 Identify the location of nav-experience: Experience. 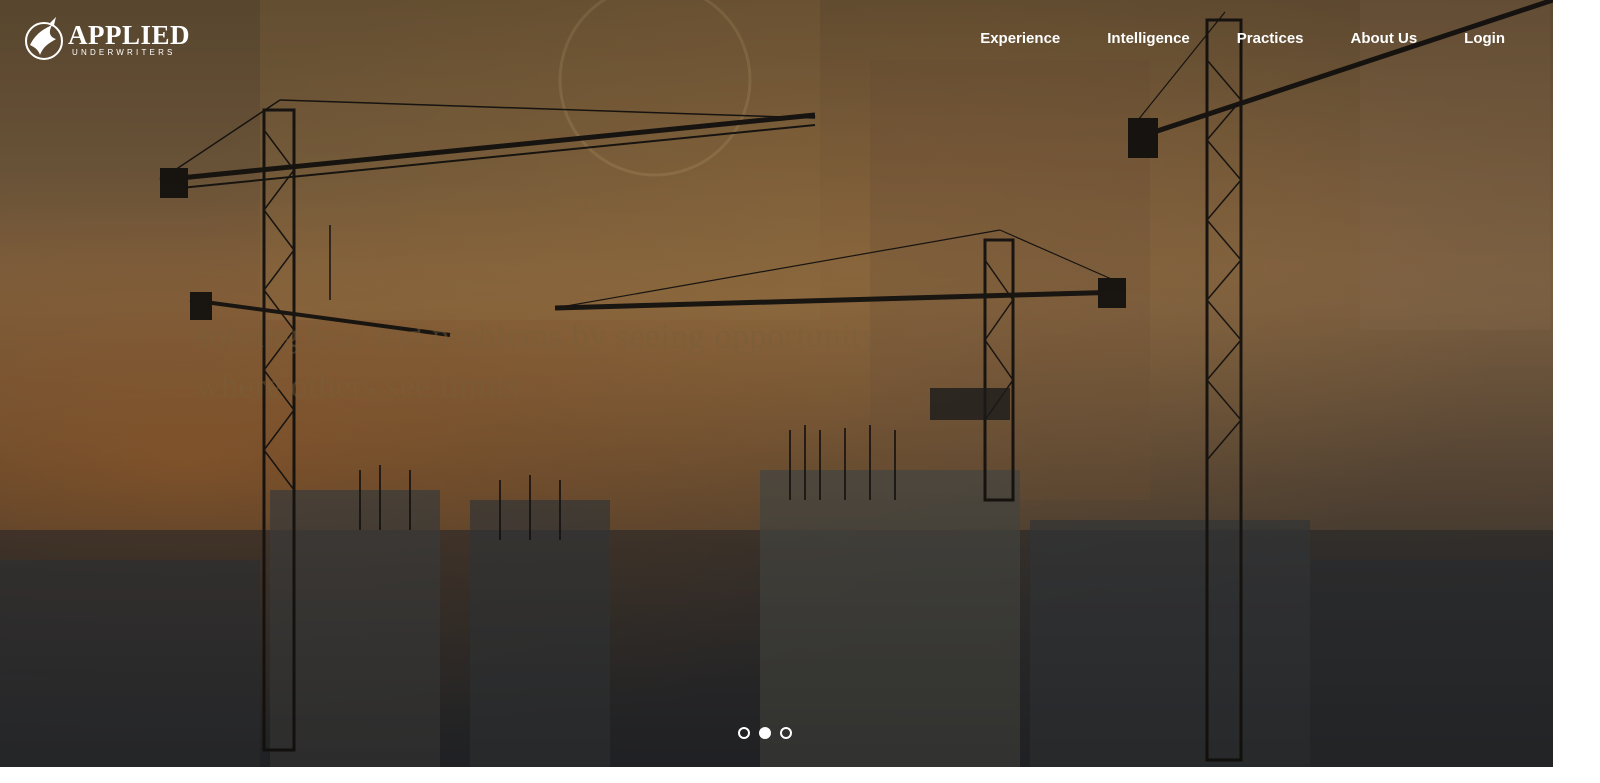
(1020, 39).